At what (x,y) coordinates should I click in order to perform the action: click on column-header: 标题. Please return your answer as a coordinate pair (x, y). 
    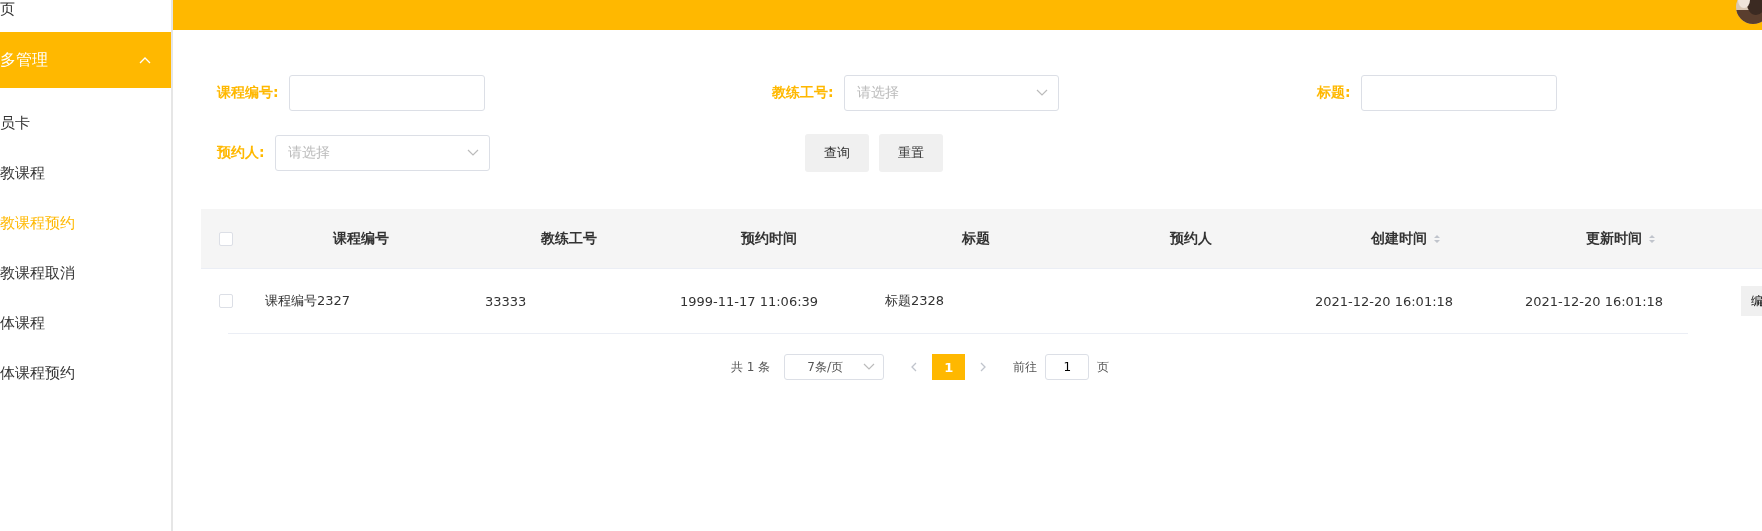
    Looking at the image, I should click on (976, 238).